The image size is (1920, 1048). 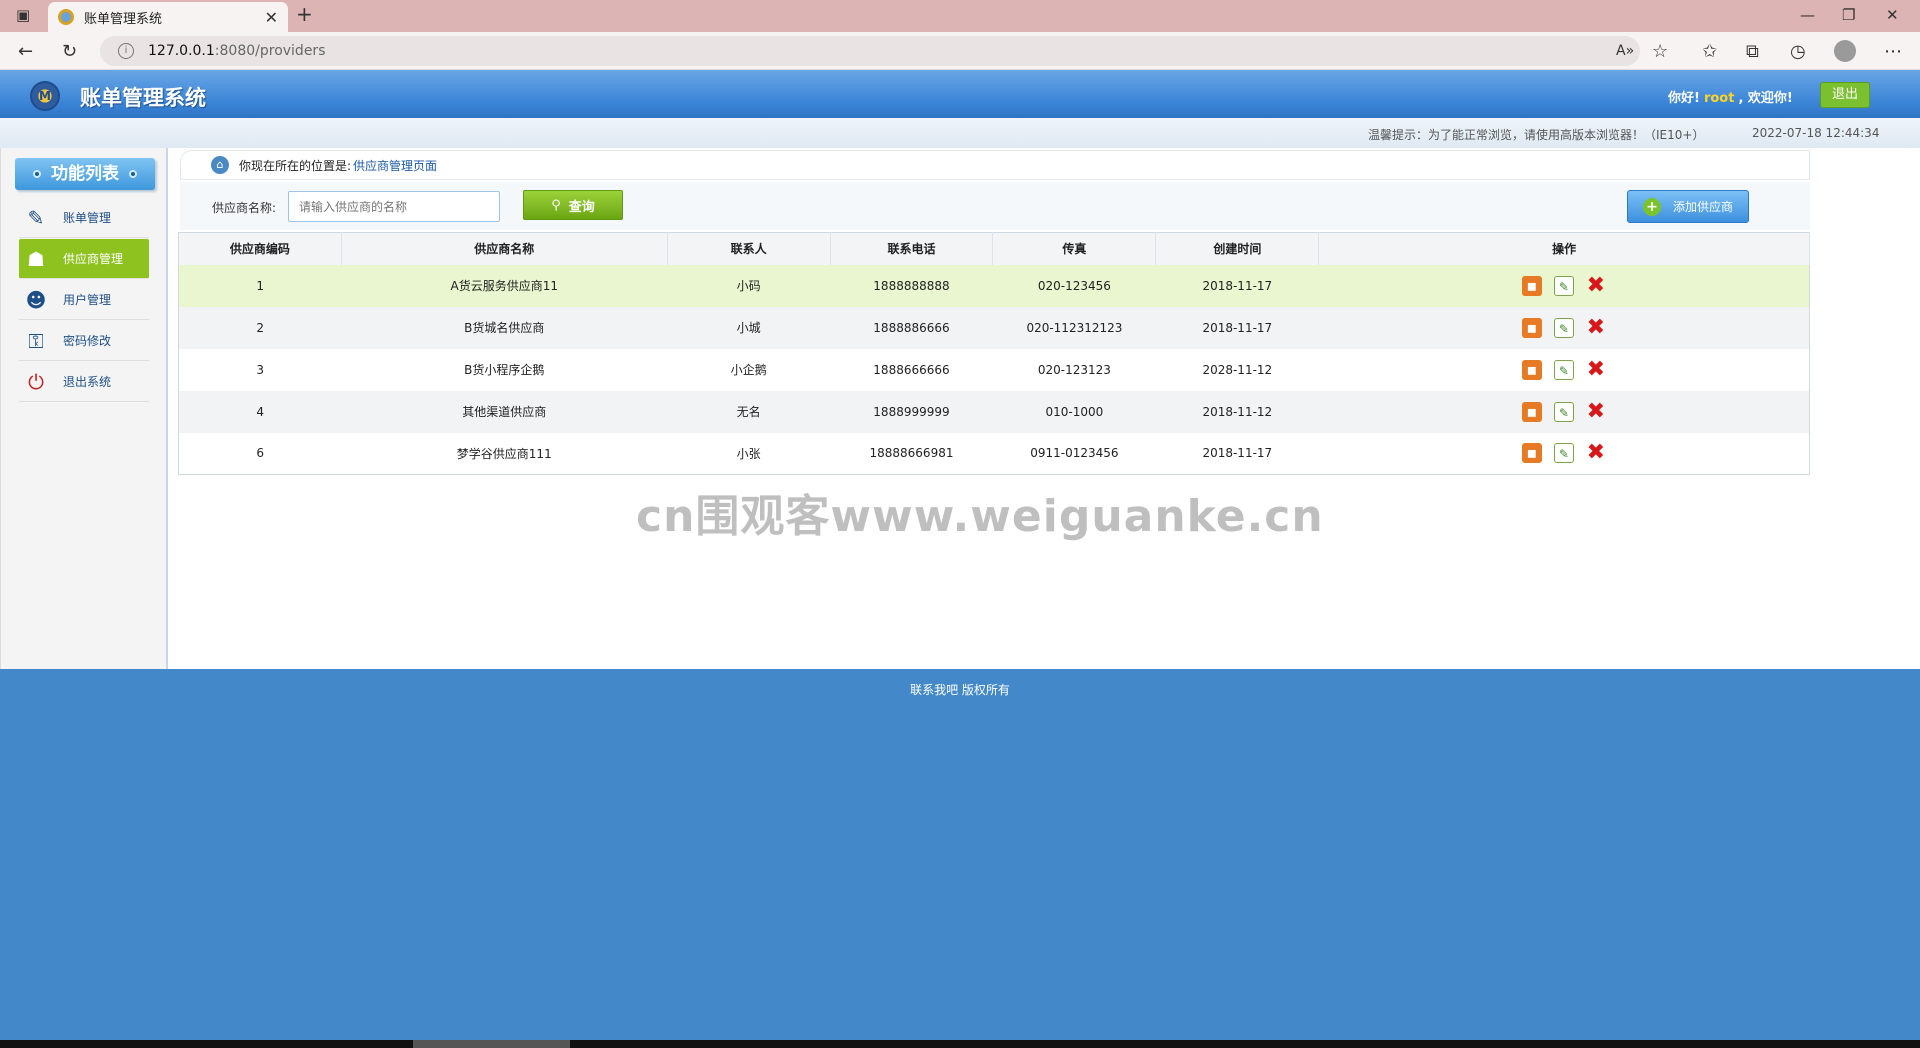 What do you see at coordinates (504, 327) in the screenshot?
I see `table-cell: B货城名供应商` at bounding box center [504, 327].